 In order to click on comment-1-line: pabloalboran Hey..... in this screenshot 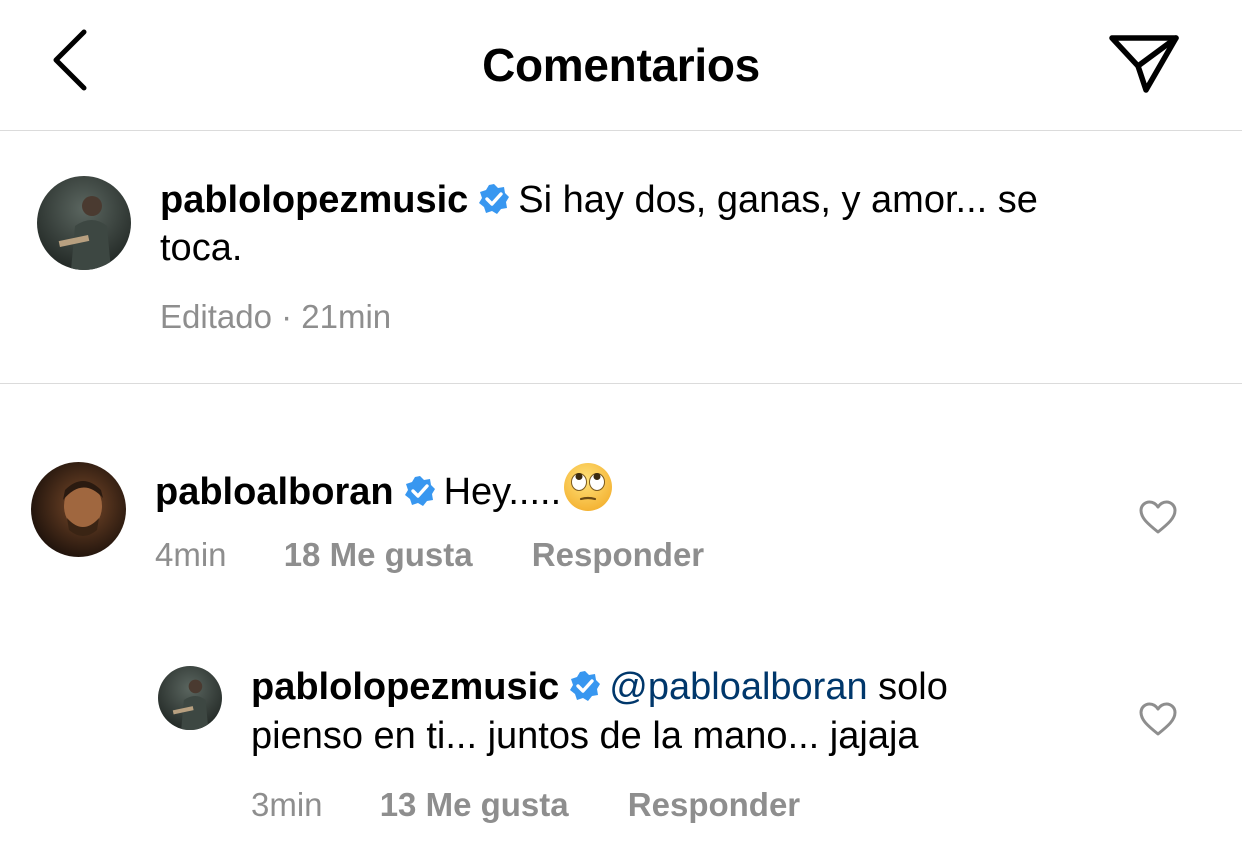, I will do `click(384, 489)`.